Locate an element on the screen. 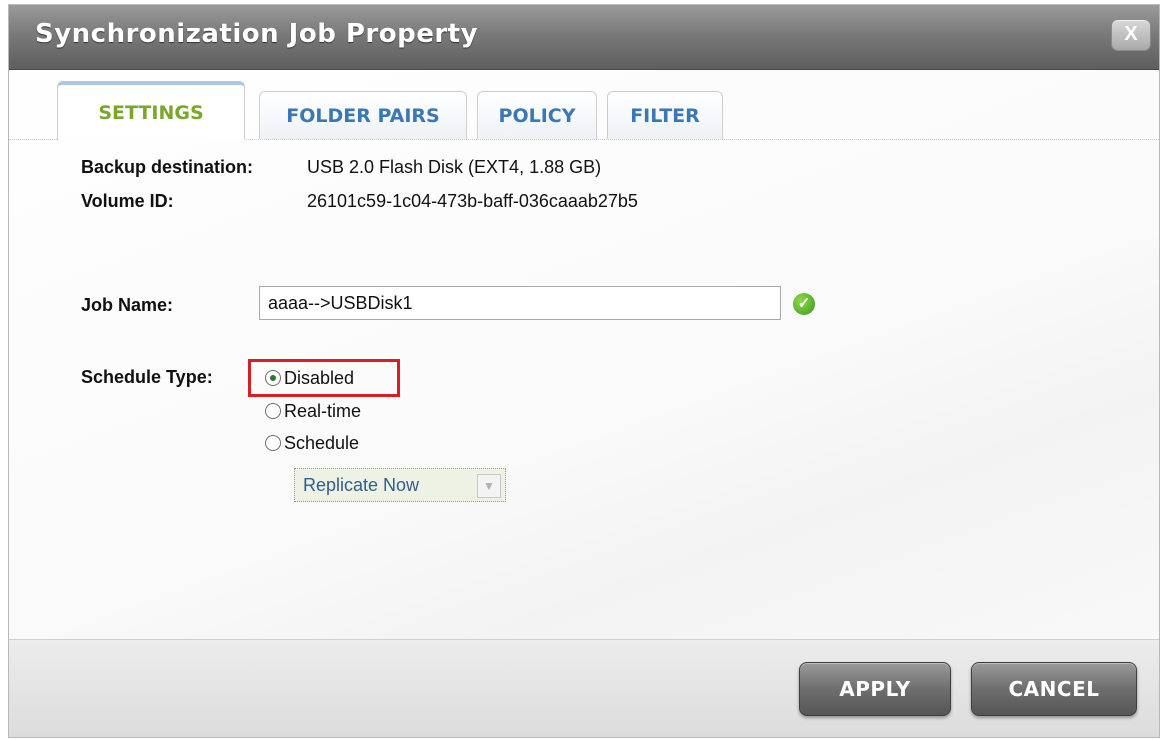 Image resolution: width=1168 pixels, height=740 pixels. apply-button: APPLY is located at coordinates (875, 689).